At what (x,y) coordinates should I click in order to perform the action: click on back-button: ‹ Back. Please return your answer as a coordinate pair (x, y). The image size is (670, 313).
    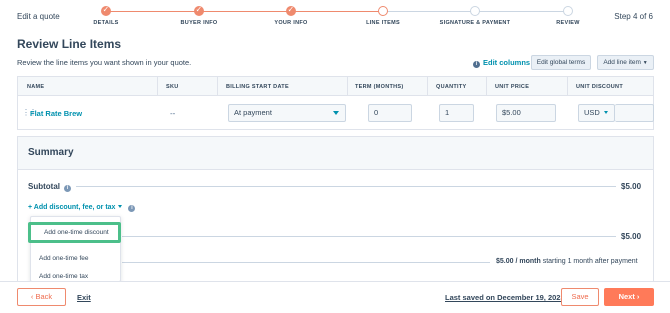
    Looking at the image, I should click on (41, 297).